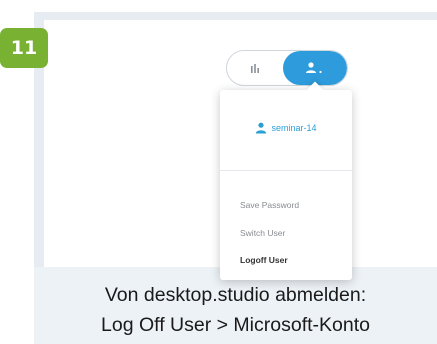  I want to click on user-menu-button, so click(315, 68).